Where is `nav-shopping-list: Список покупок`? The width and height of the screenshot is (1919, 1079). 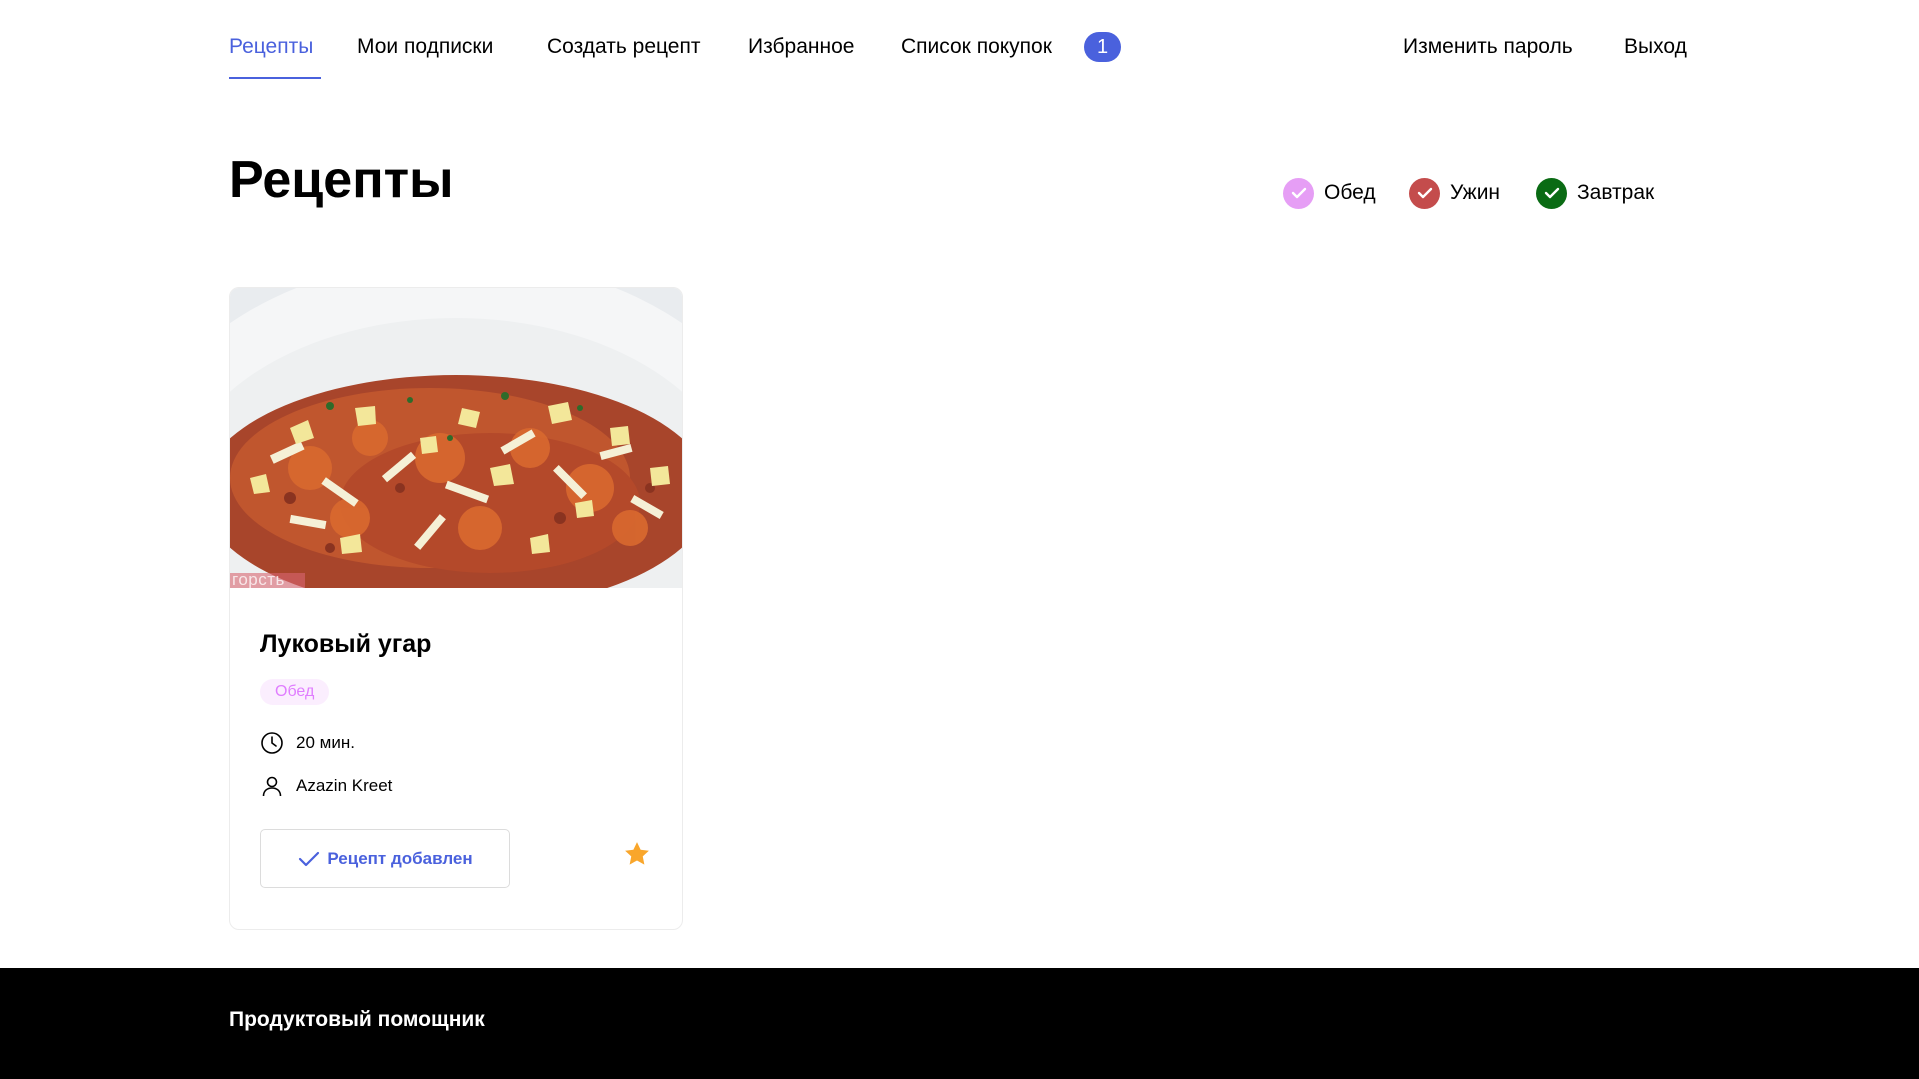 nav-shopping-list: Список покупок is located at coordinates (976, 47).